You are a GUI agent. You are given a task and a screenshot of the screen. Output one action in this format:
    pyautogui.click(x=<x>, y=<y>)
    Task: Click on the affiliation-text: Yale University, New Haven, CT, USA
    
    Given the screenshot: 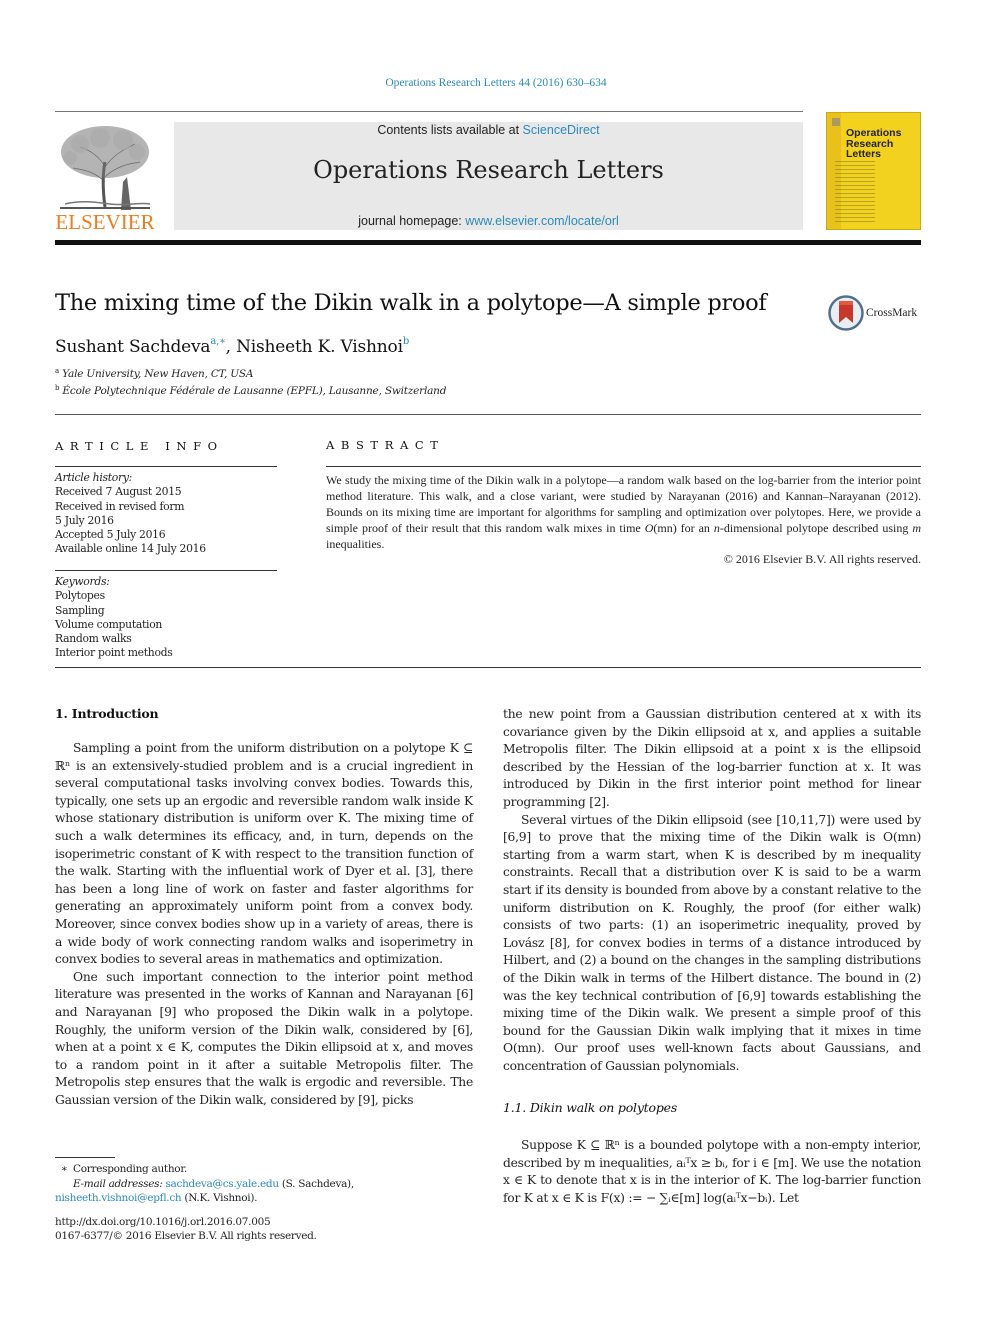 What is the action you would take?
    pyautogui.click(x=158, y=374)
    